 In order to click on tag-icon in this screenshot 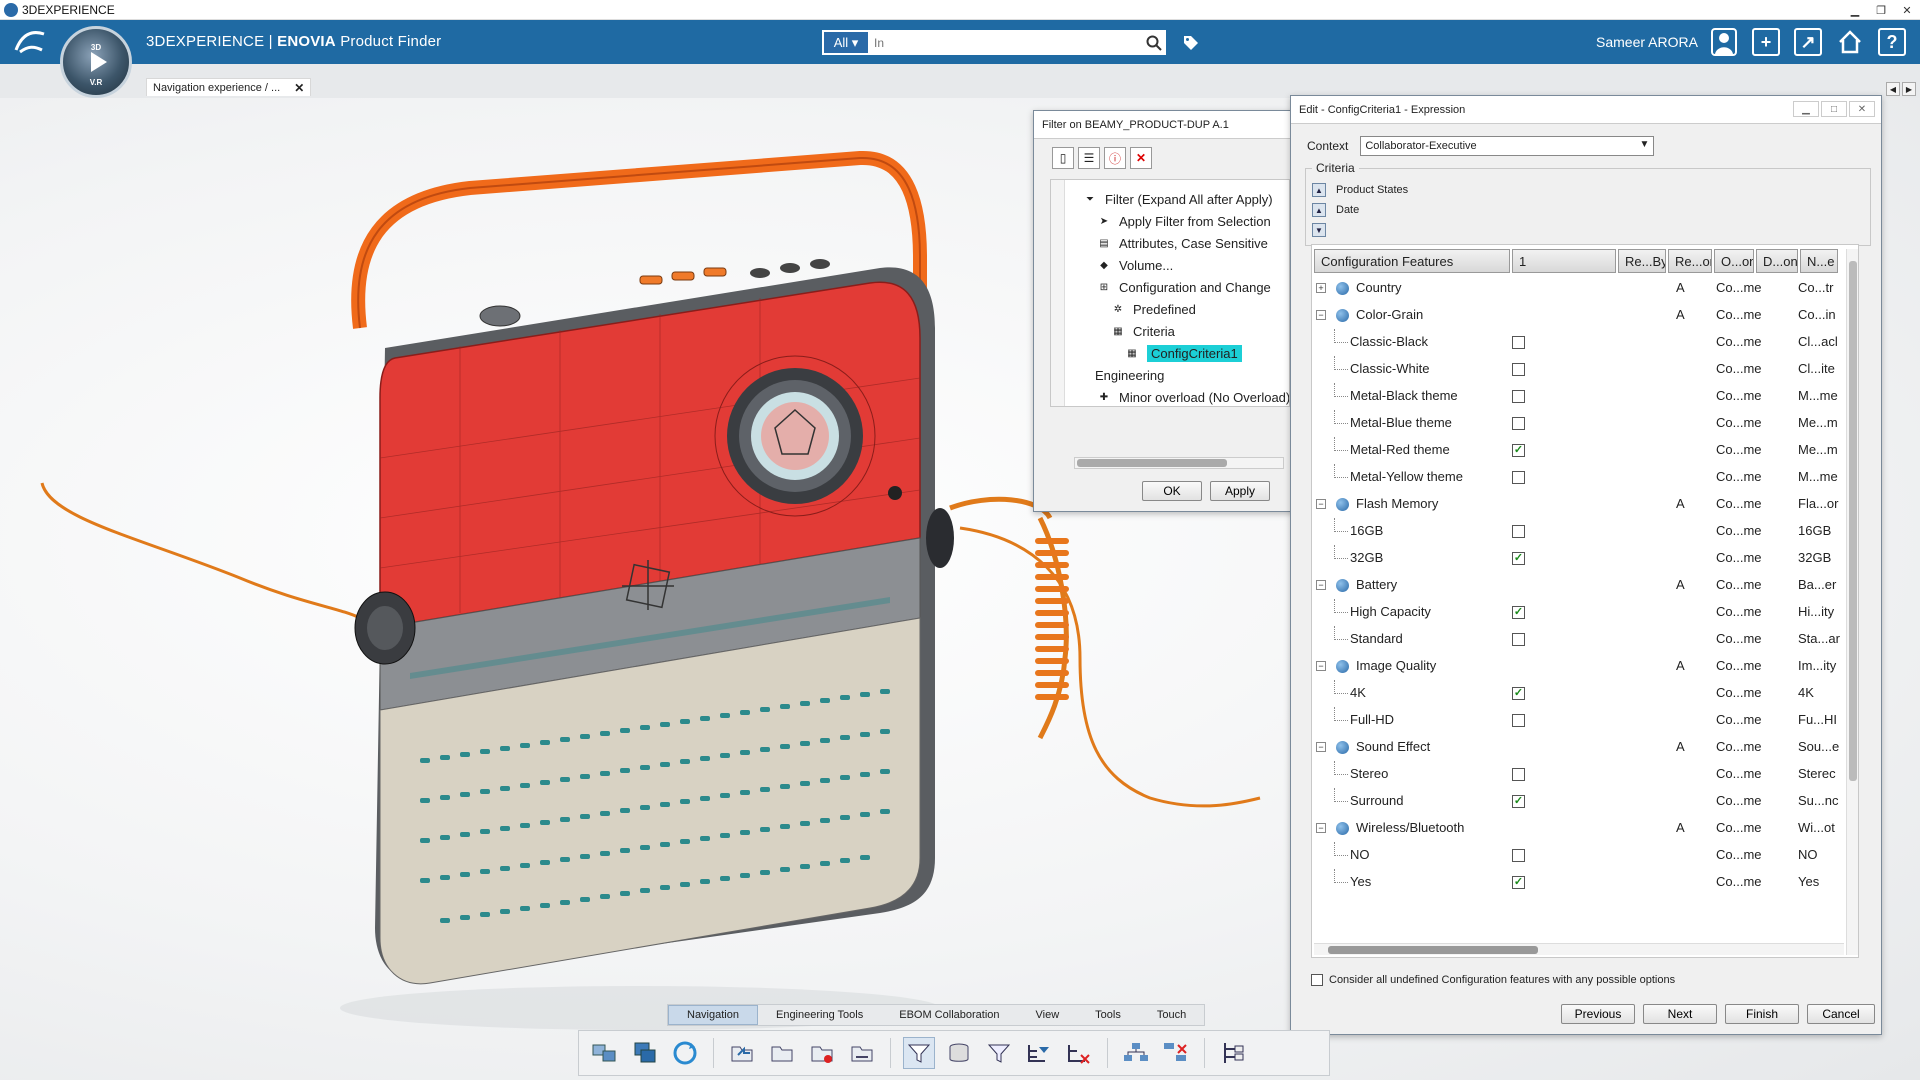, I will do `click(1191, 43)`.